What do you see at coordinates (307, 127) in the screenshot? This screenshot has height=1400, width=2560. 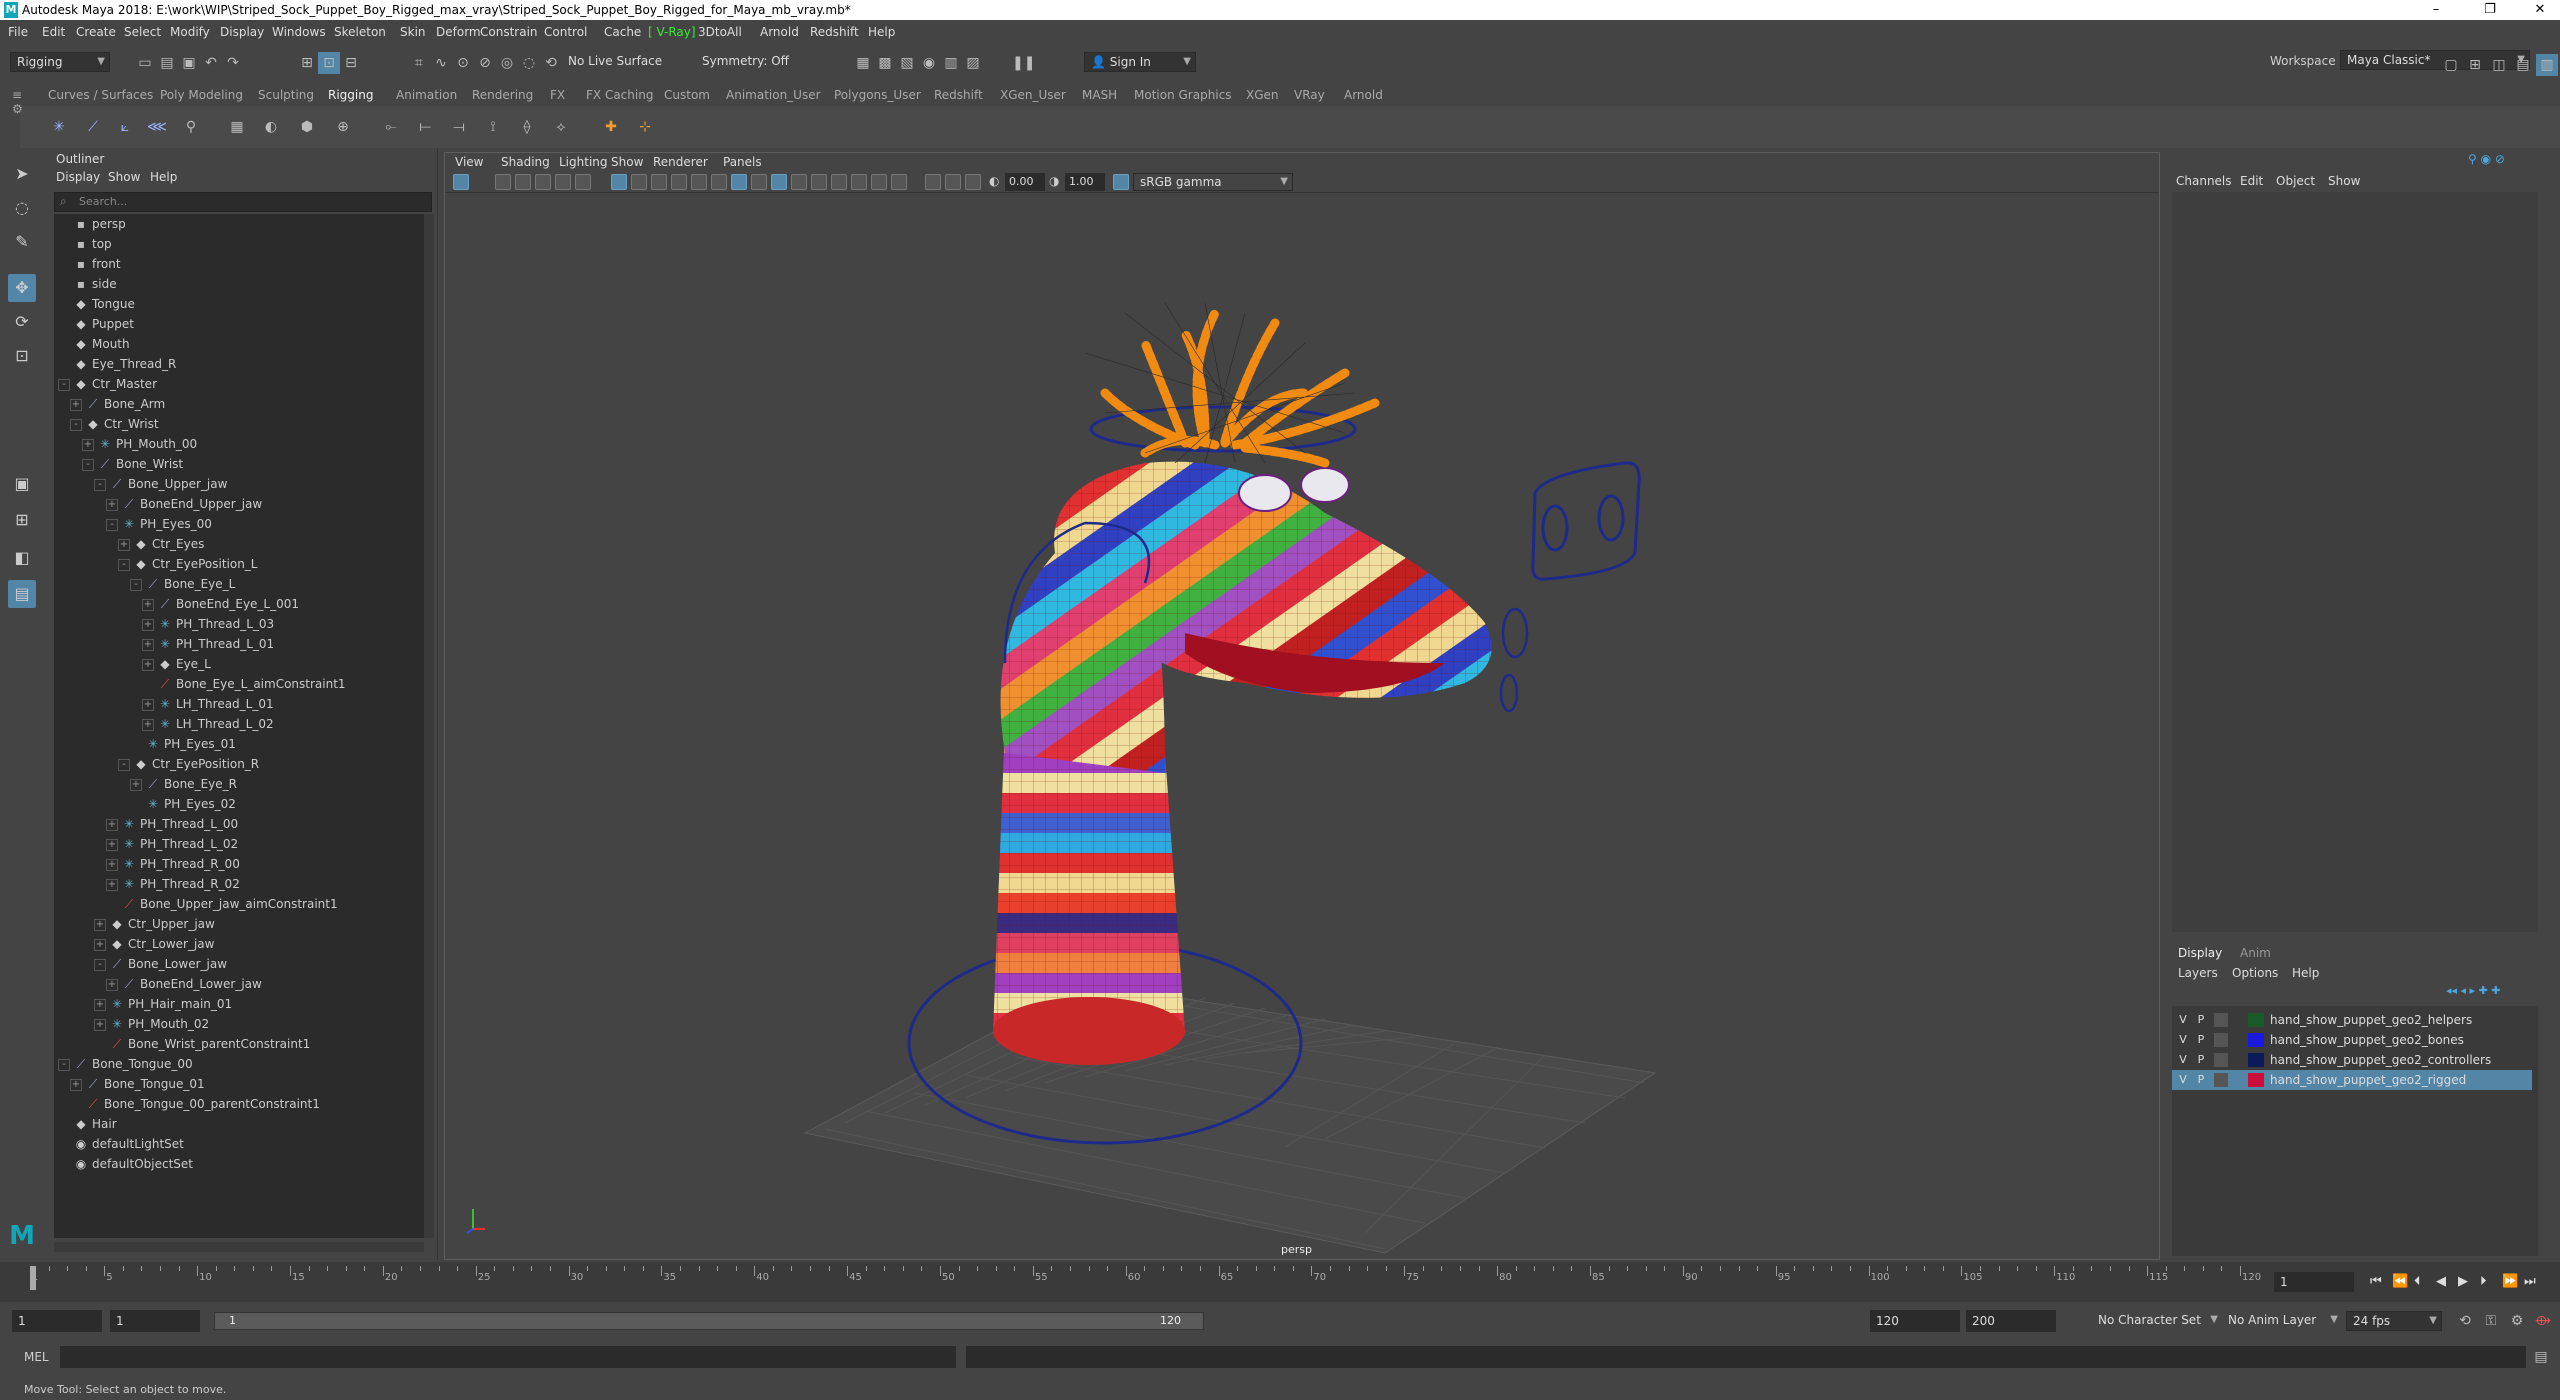 I see `lattice-icon: ⬢` at bounding box center [307, 127].